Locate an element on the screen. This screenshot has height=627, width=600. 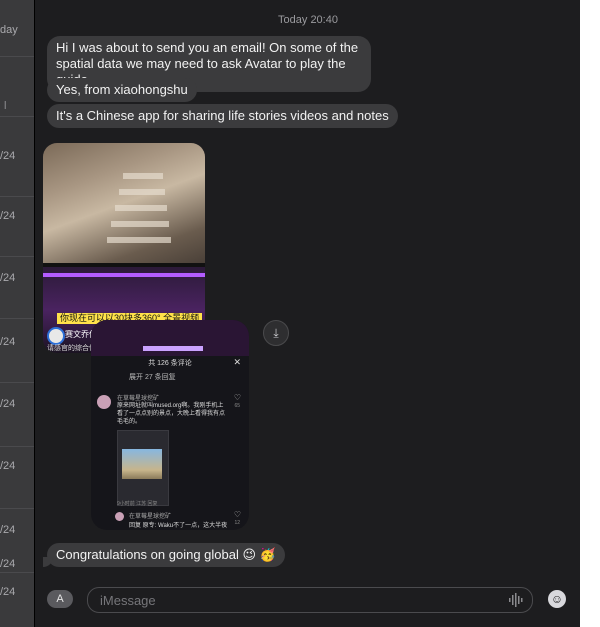
save-attachment-button: ⤓ is located at coordinates (276, 333).